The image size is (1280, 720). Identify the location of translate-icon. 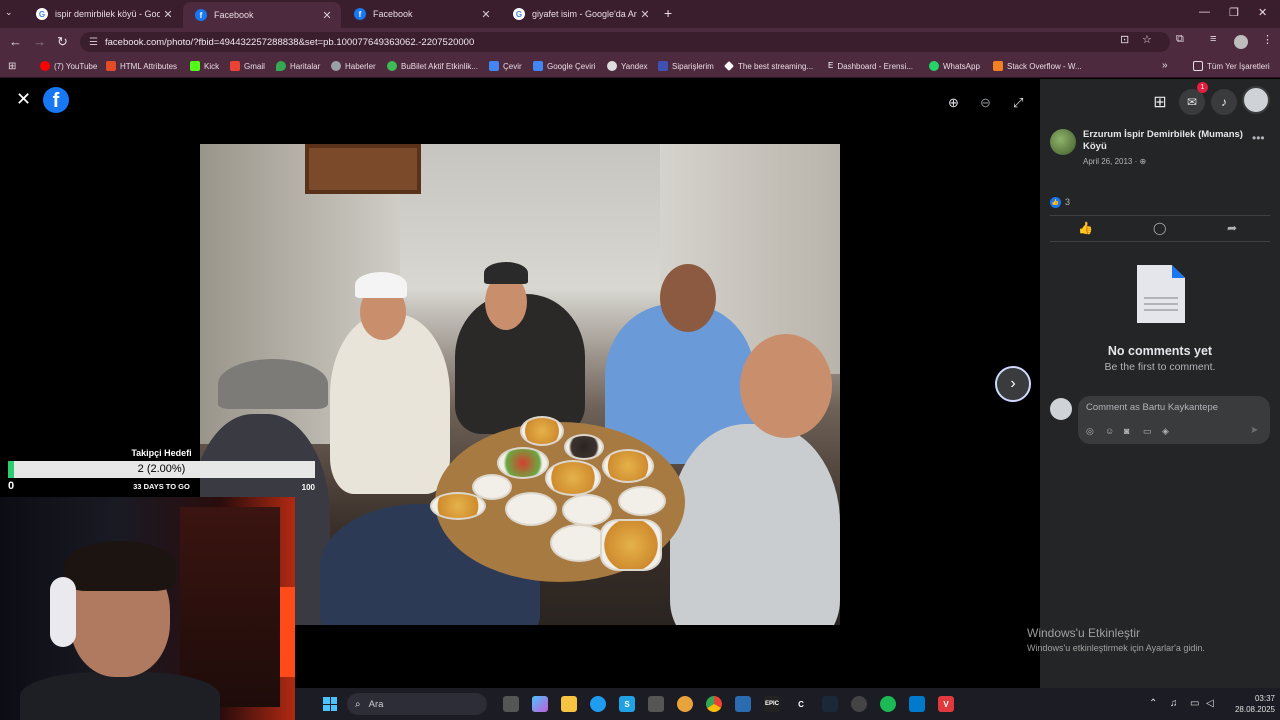
(538, 66).